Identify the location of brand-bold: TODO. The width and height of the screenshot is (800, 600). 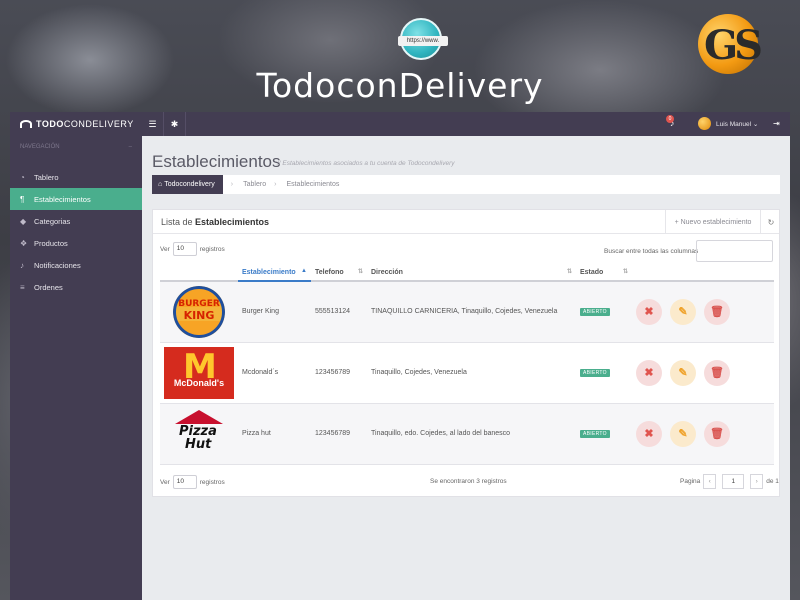
(50, 124).